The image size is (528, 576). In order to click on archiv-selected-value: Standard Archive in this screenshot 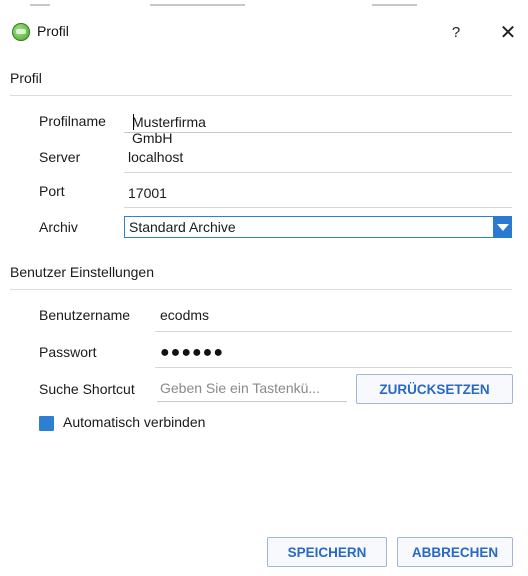, I will do `click(182, 227)`.